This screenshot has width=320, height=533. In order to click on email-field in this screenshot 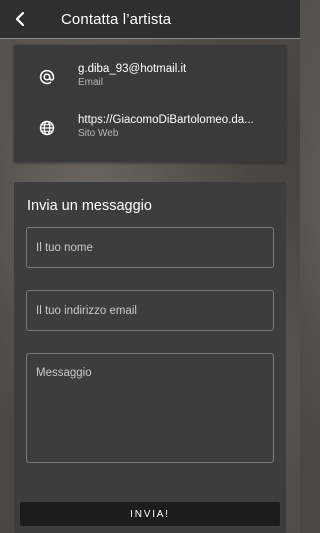, I will do `click(150, 310)`.